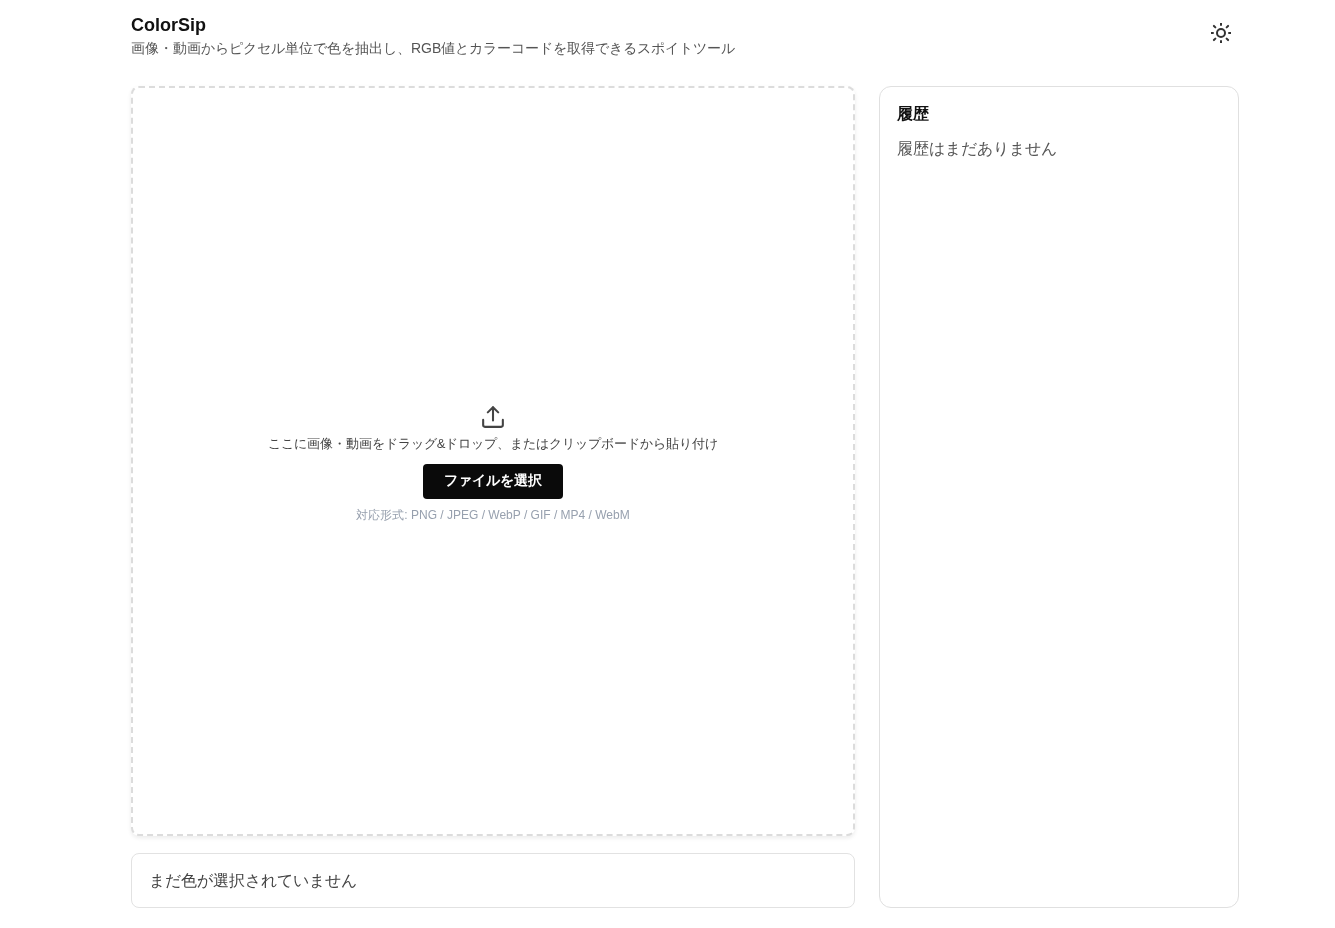 Image resolution: width=1335 pixels, height=928 pixels. What do you see at coordinates (493, 481) in the screenshot?
I see `choose-file-button: ファイルを選択` at bounding box center [493, 481].